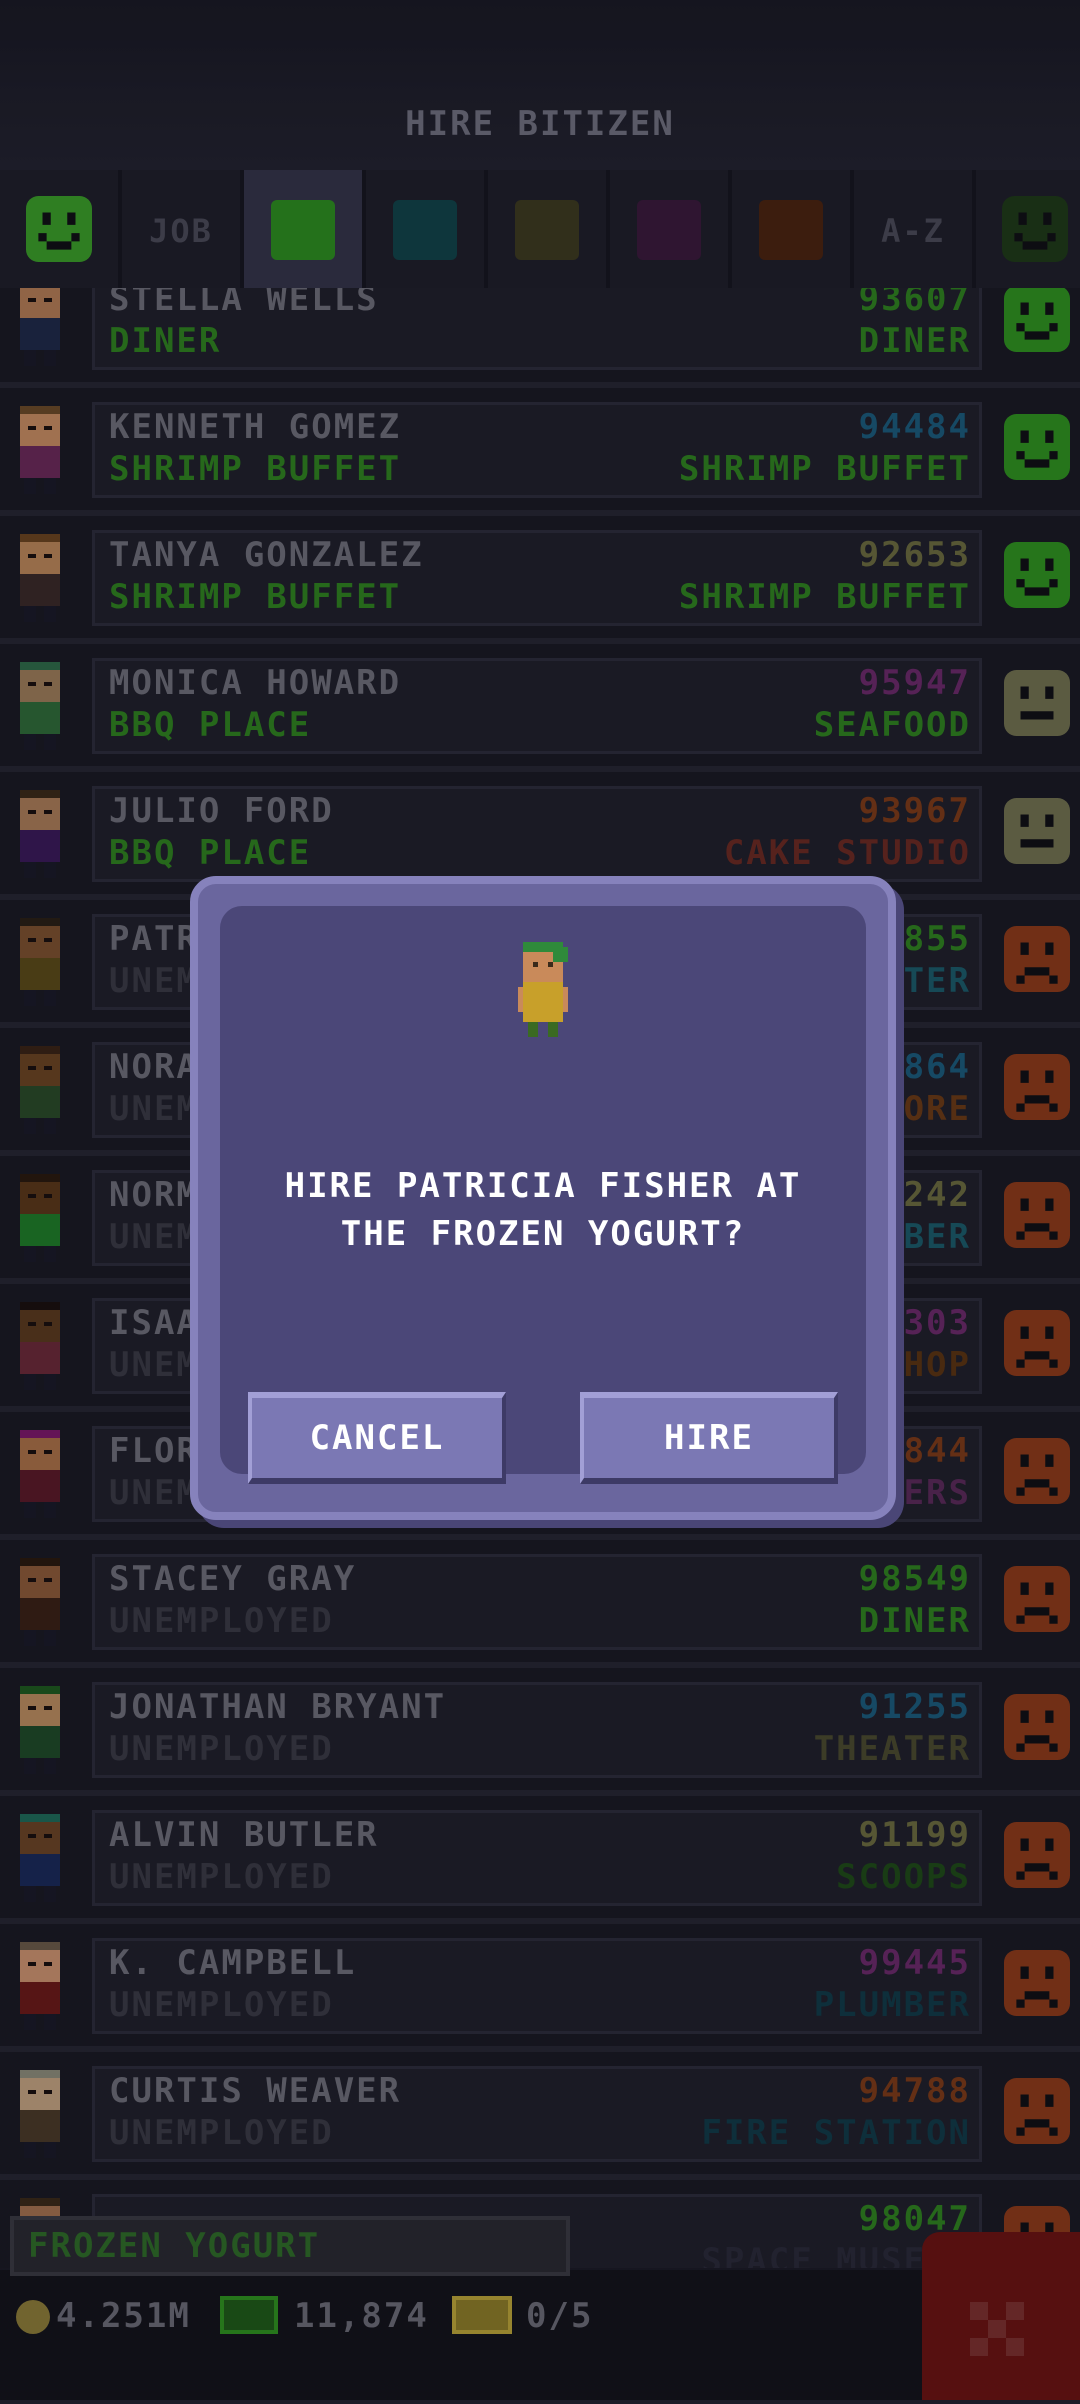 This screenshot has height=2404, width=1080. What do you see at coordinates (543, 989) in the screenshot?
I see `bitizen-avatar` at bounding box center [543, 989].